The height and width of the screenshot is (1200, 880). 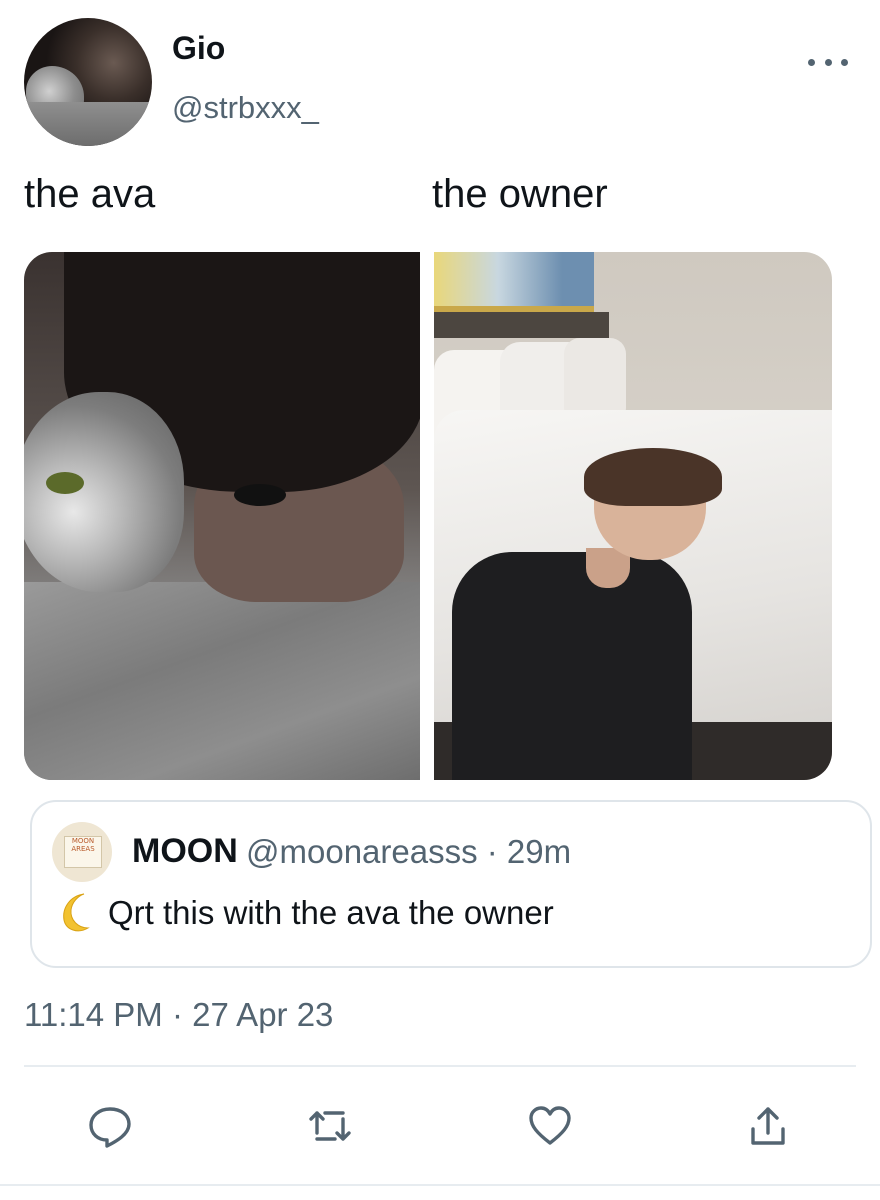 I want to click on quoted-avatar: MOON AREAS, so click(x=82, y=852).